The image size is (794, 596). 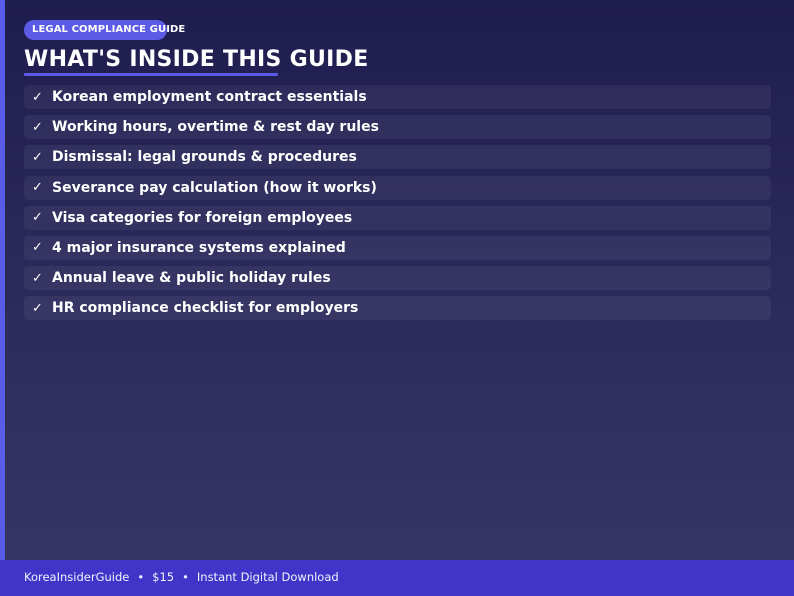 What do you see at coordinates (199, 247) in the screenshot?
I see `list-item-label: 4 major insurance systems explained` at bounding box center [199, 247].